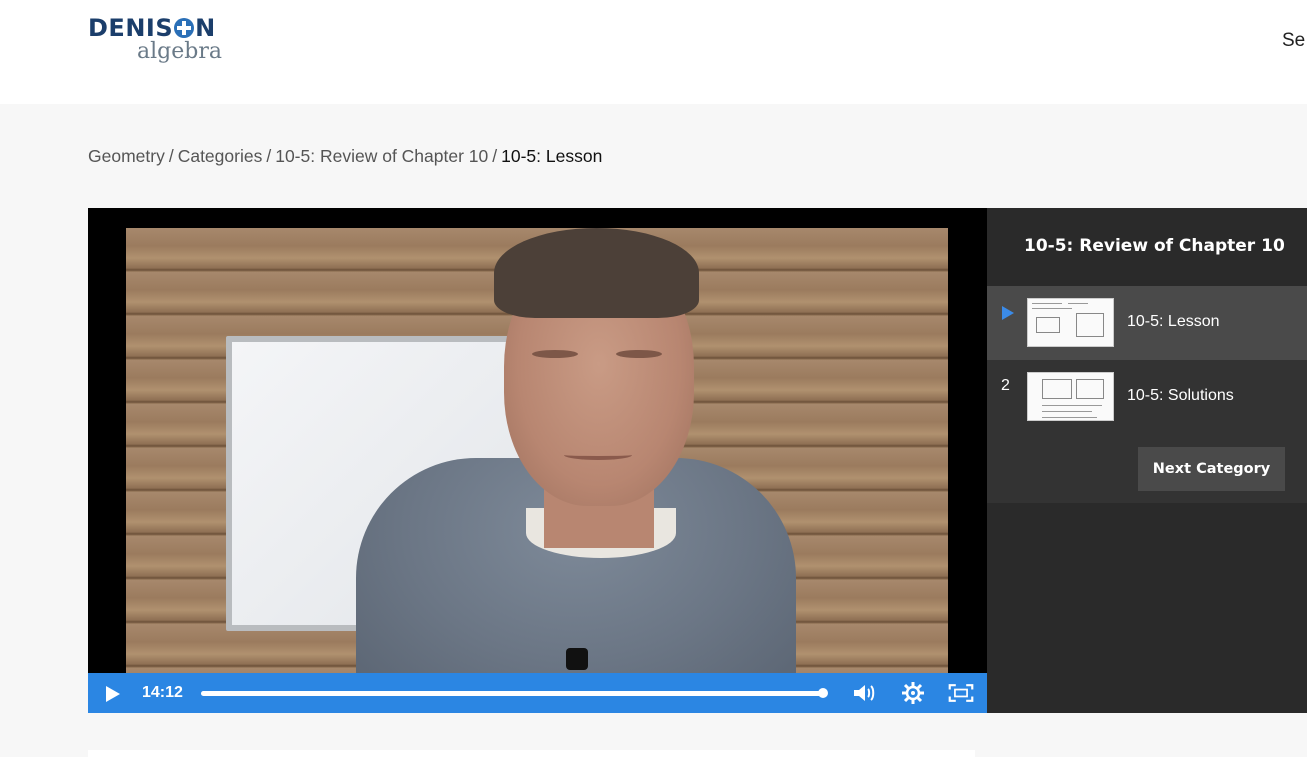 The width and height of the screenshot is (1307, 757). I want to click on logo-wordmark-start: DENIS, so click(131, 28).